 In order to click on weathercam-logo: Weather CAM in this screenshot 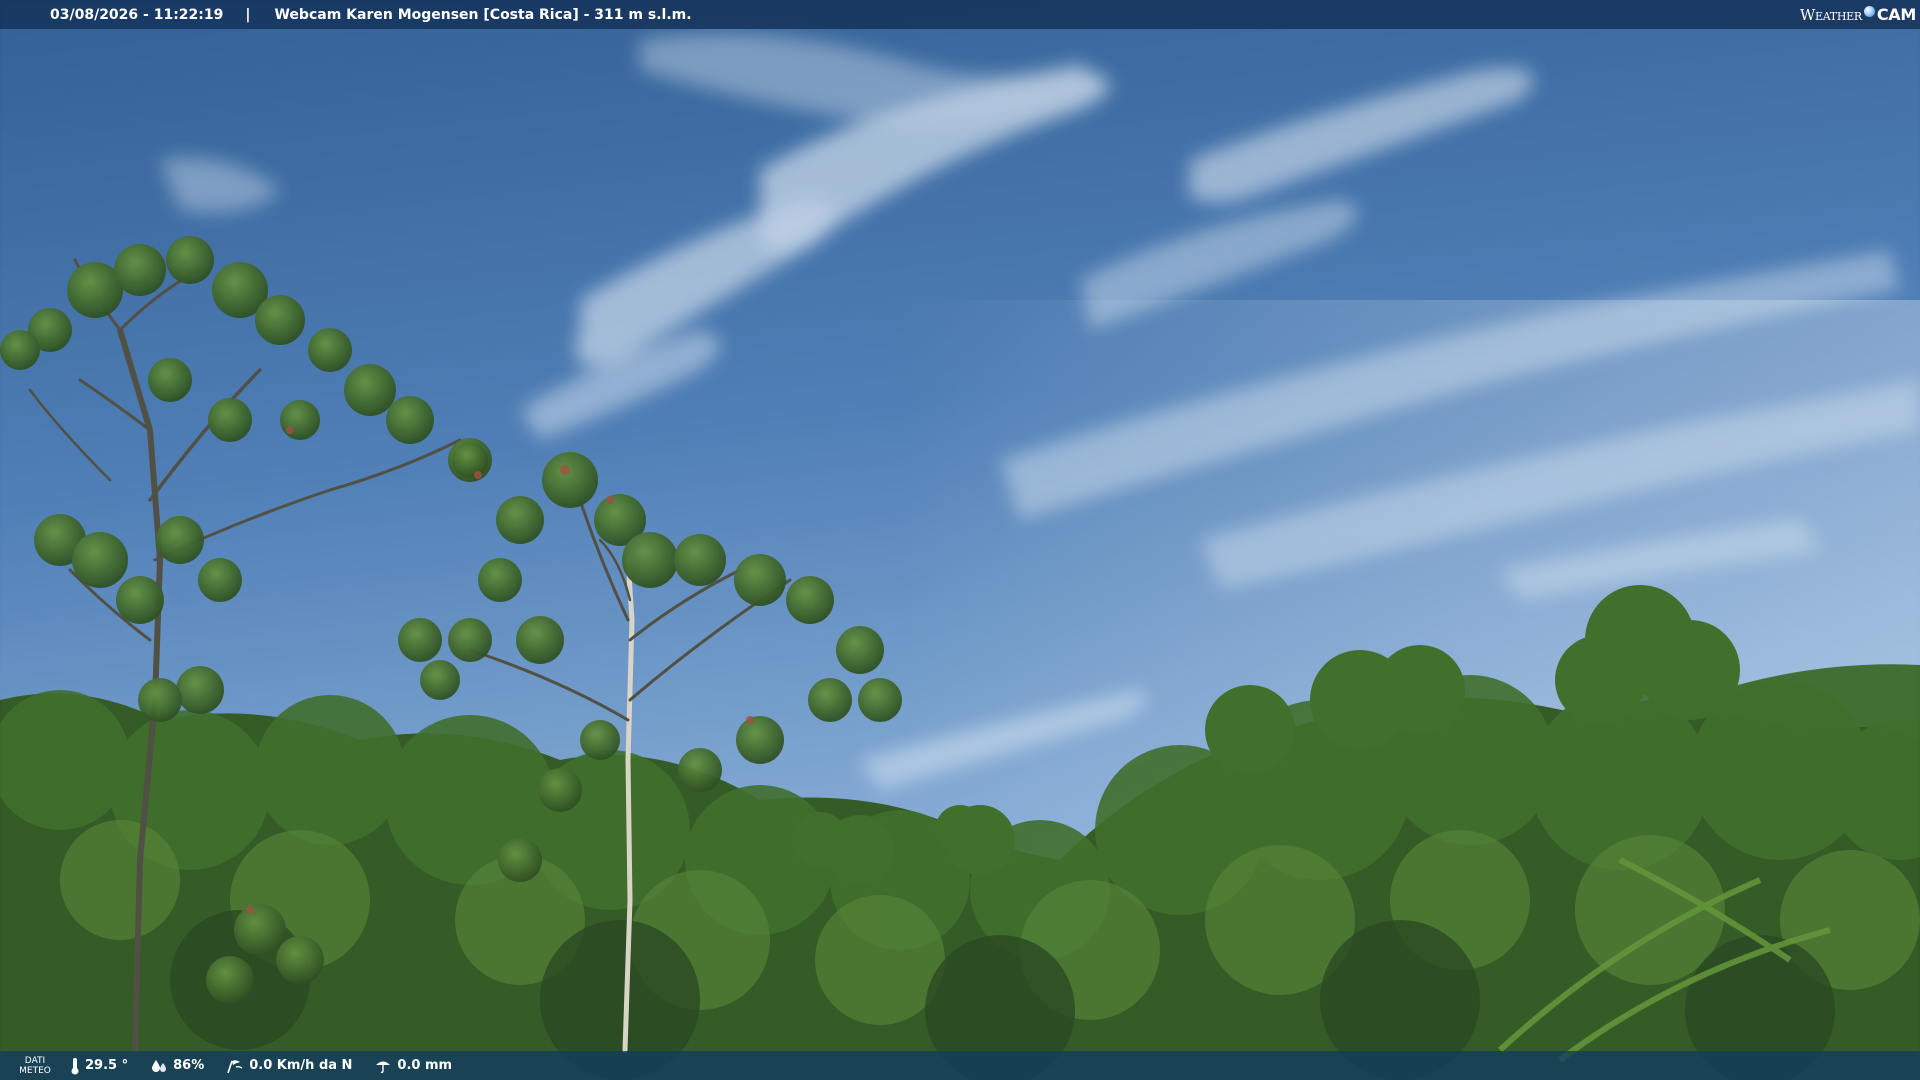, I will do `click(1858, 14)`.